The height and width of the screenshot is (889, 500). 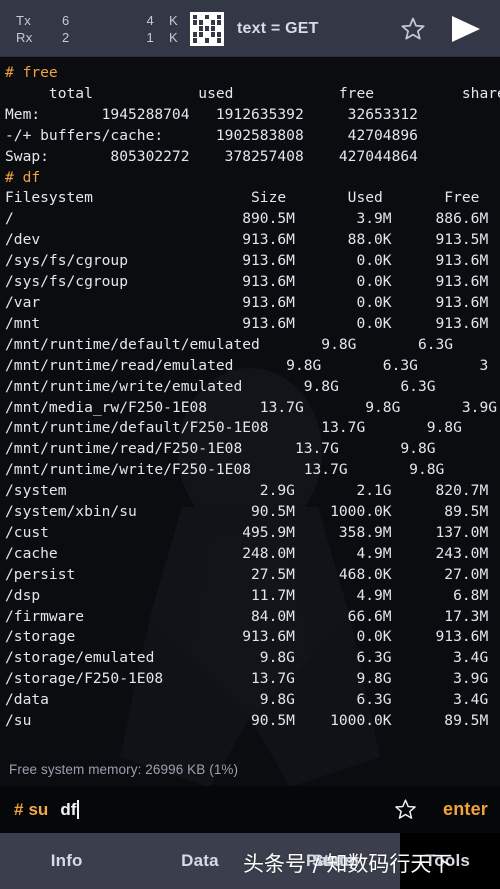 What do you see at coordinates (252, 553) in the screenshot?
I see `df-row: /cache 248.0M 4.9M 243.0M ·` at bounding box center [252, 553].